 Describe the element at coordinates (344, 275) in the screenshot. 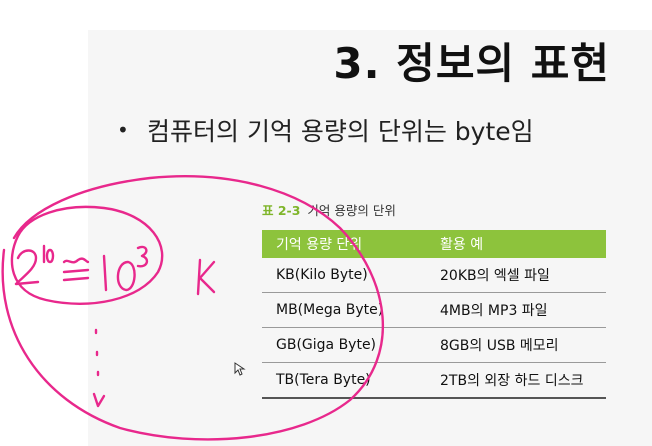

I see `table-cell-unit: KB(Kilo Byte)` at that location.